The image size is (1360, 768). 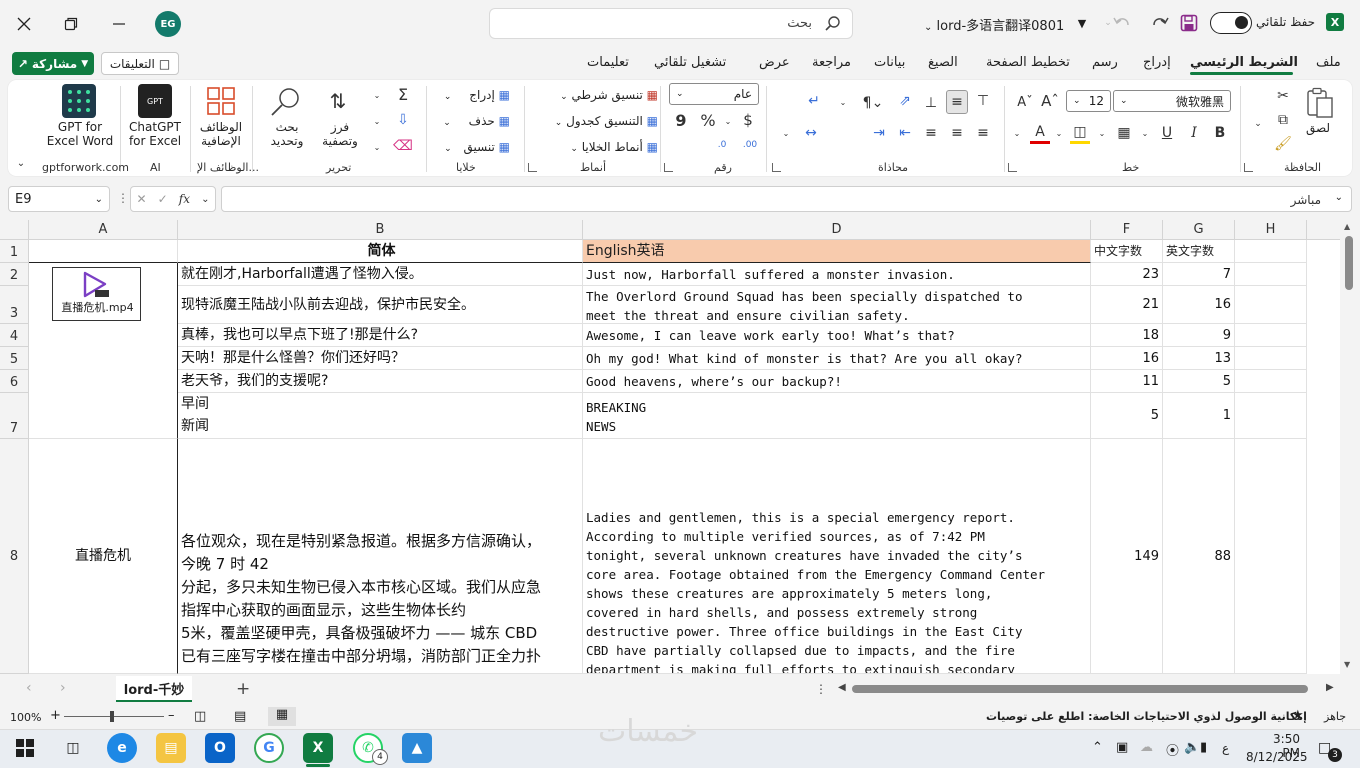 What do you see at coordinates (1028, 62) in the screenshot?
I see `tab-page-layout: تخطيط الصفحة` at bounding box center [1028, 62].